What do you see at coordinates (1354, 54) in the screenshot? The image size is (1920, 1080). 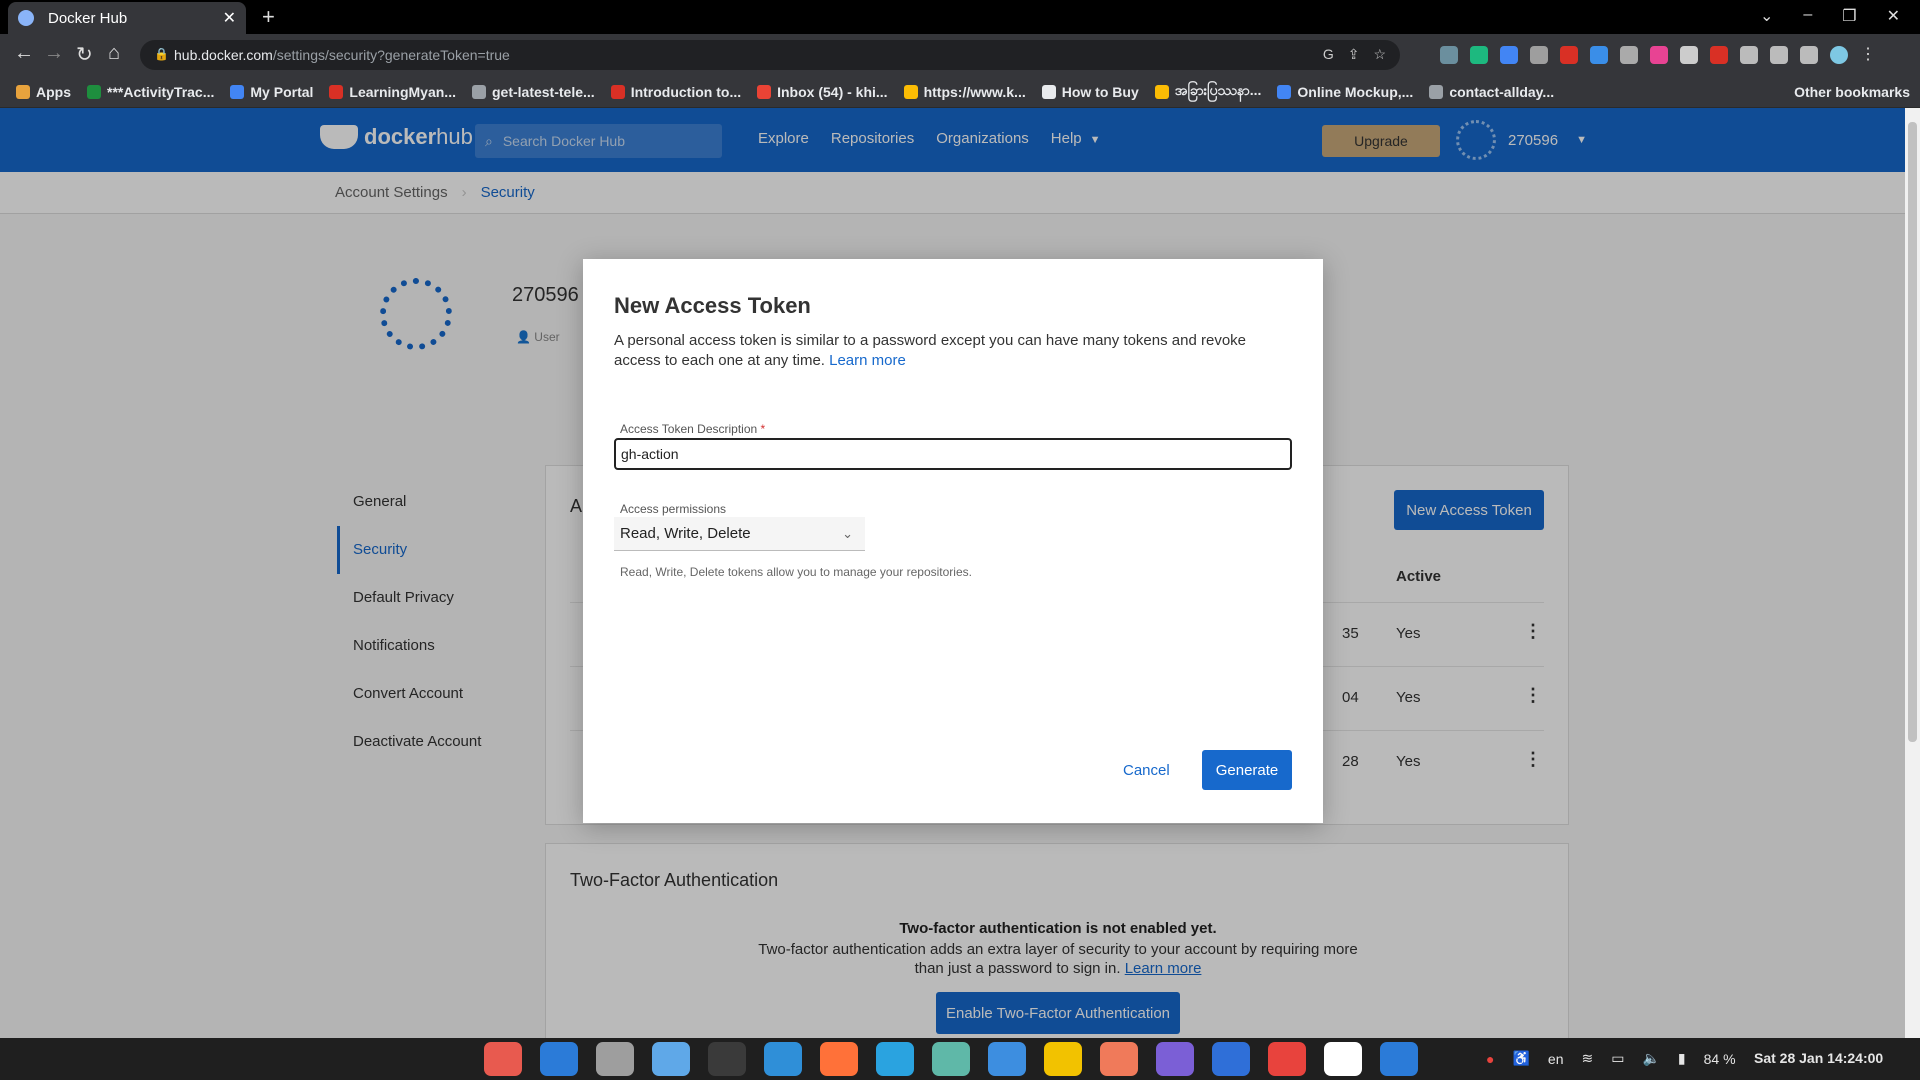 I see `share-icon: ⇪` at bounding box center [1354, 54].